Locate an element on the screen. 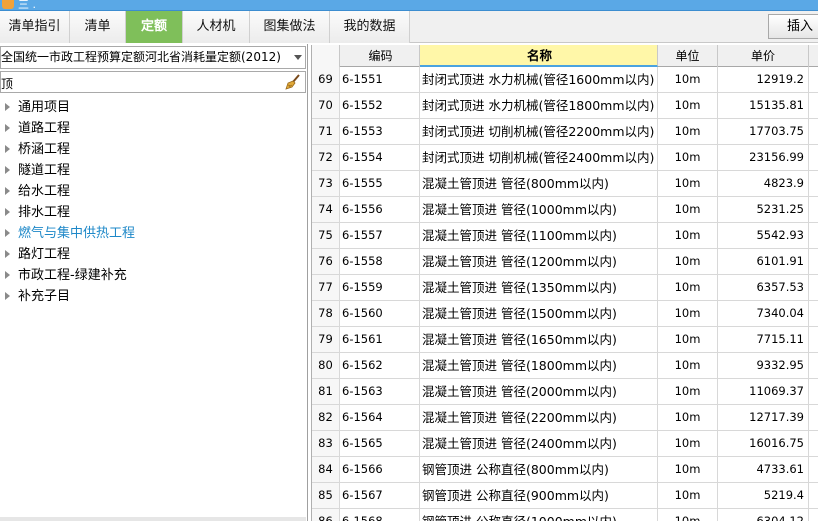 The width and height of the screenshot is (818, 521). tab-bill-guide: 清单指引 is located at coordinates (35, 27).